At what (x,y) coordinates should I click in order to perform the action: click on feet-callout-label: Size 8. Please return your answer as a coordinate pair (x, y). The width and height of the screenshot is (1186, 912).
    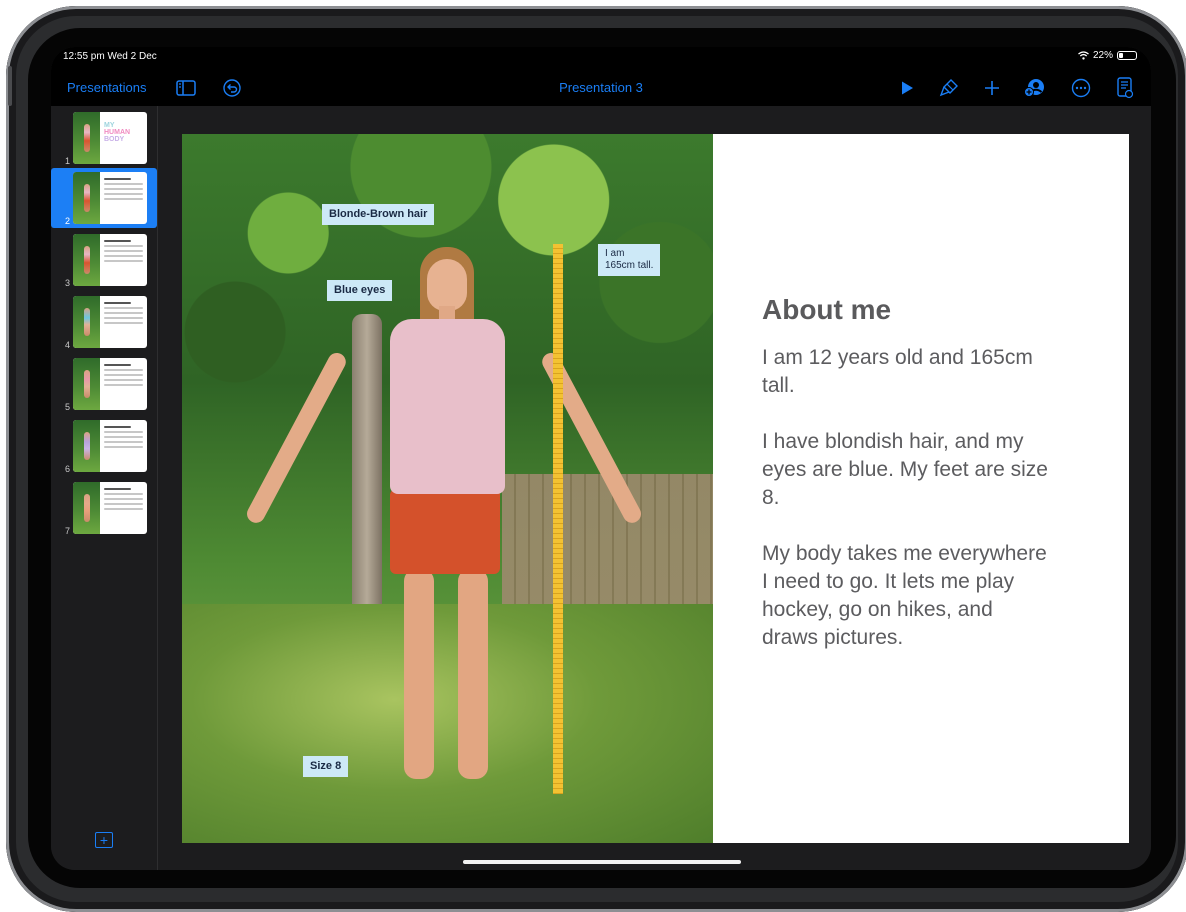
    Looking at the image, I should click on (326, 766).